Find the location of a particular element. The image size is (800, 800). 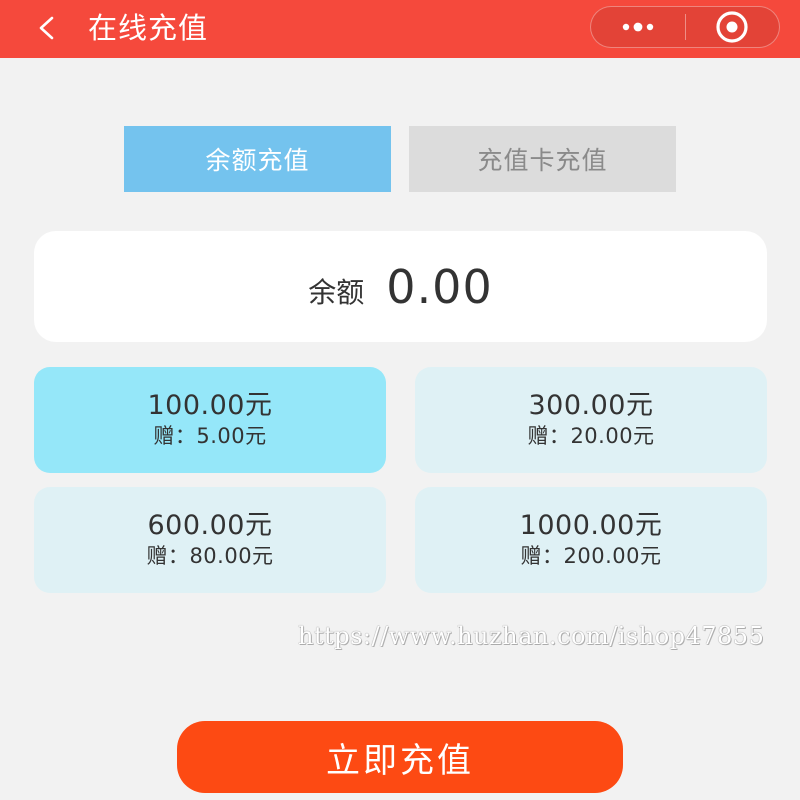

option-bonus: 赠：5.00元 is located at coordinates (209, 436).